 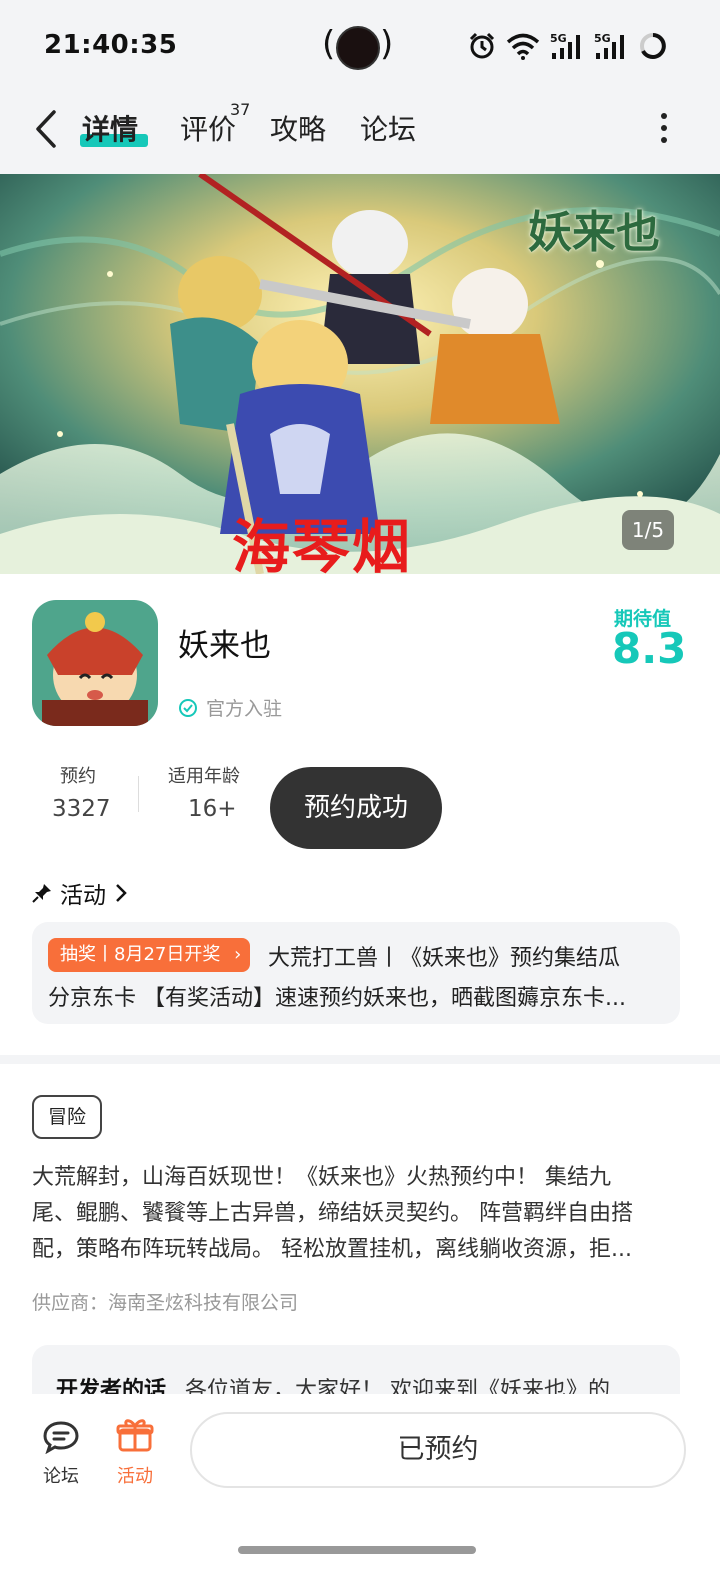 What do you see at coordinates (523, 46) in the screenshot?
I see `wifi-icon` at bounding box center [523, 46].